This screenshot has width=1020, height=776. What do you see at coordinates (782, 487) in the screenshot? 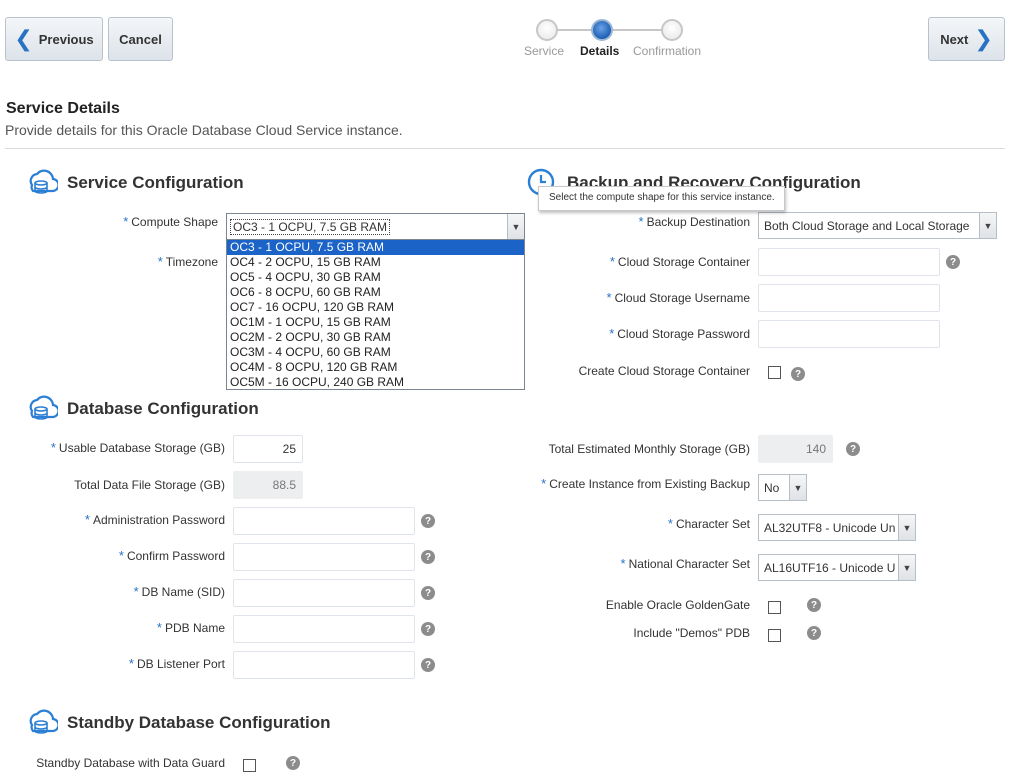
I see `from-backup-select: No ▼` at bounding box center [782, 487].